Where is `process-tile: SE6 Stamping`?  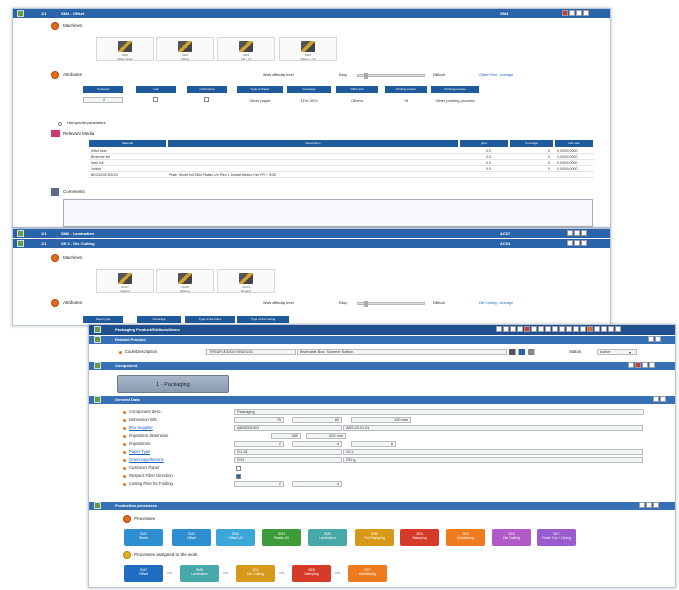
process-tile: SE6 Stamping is located at coordinates (419, 537).